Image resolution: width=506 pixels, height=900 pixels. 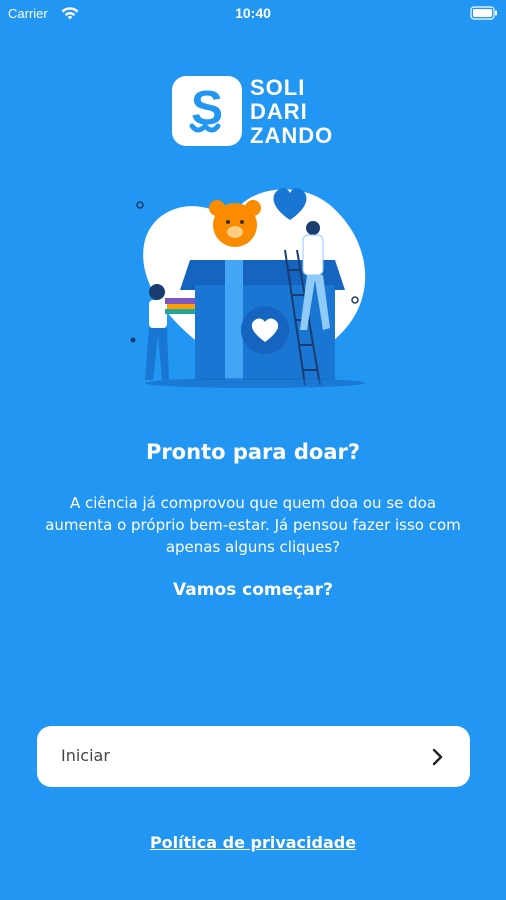 I want to click on onboarding-cta: Vamos começar?, so click(x=253, y=590).